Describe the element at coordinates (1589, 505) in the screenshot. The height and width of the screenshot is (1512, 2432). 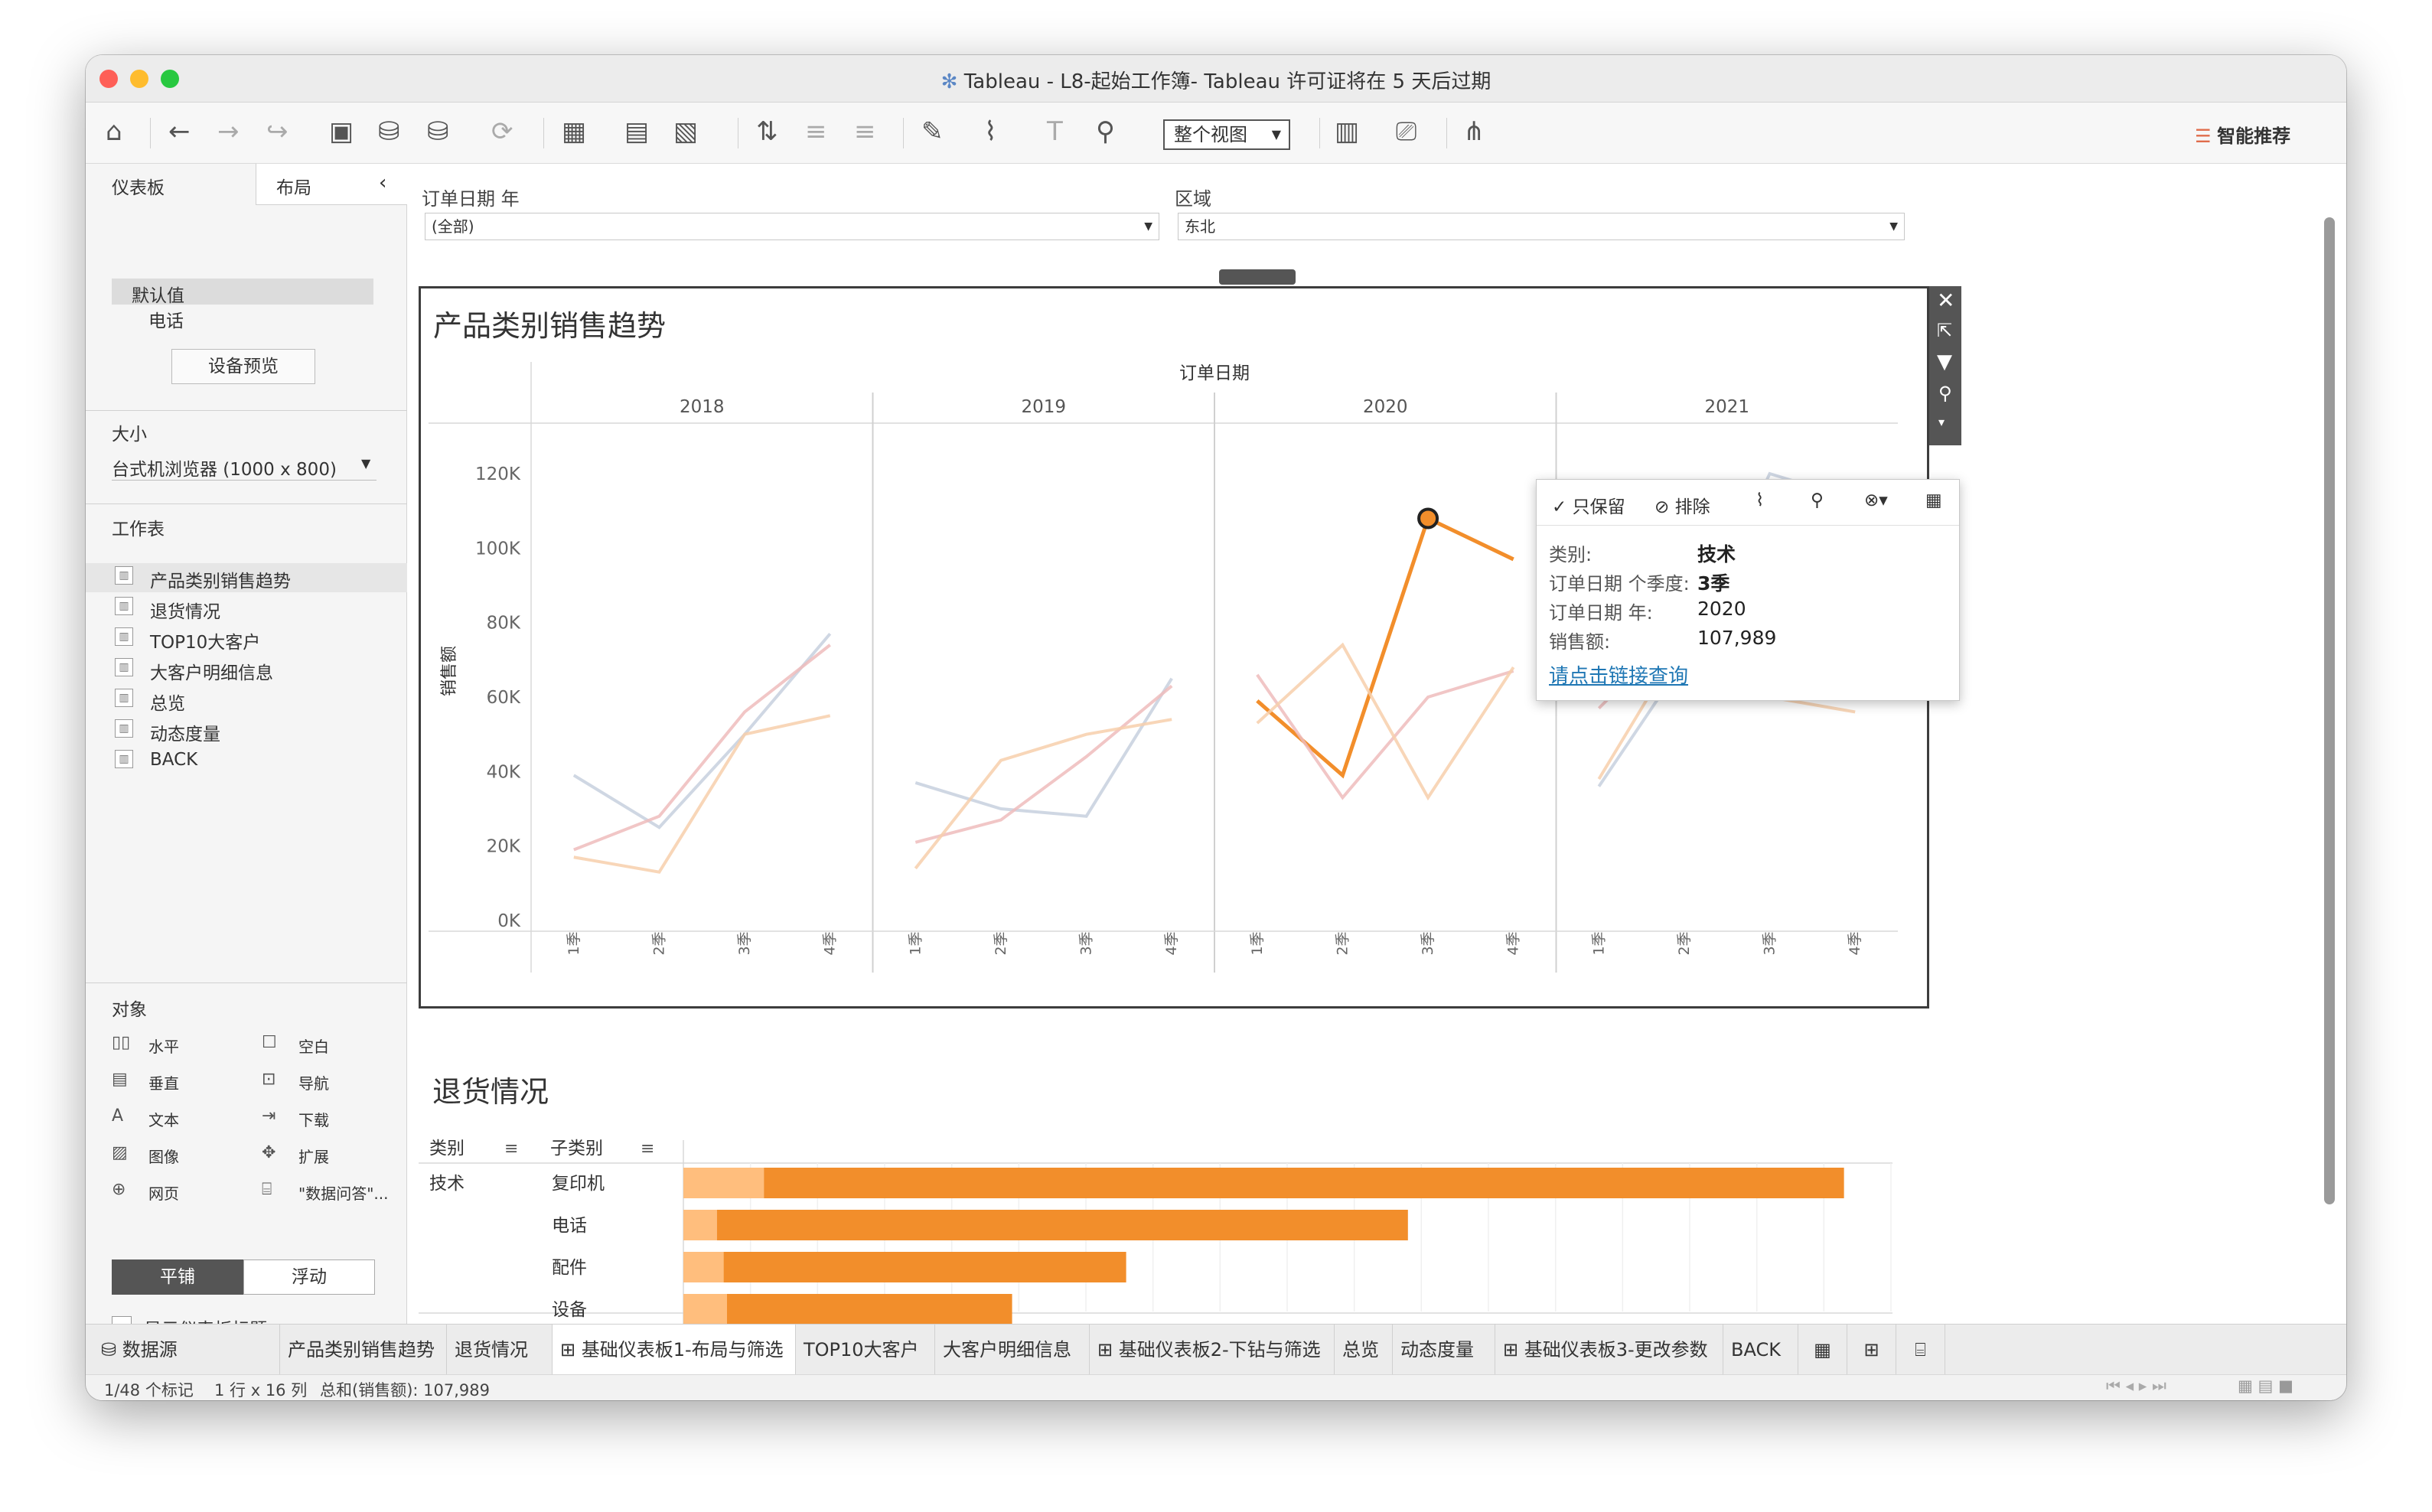
I see `keep-only-button: ✓ 只保留` at that location.